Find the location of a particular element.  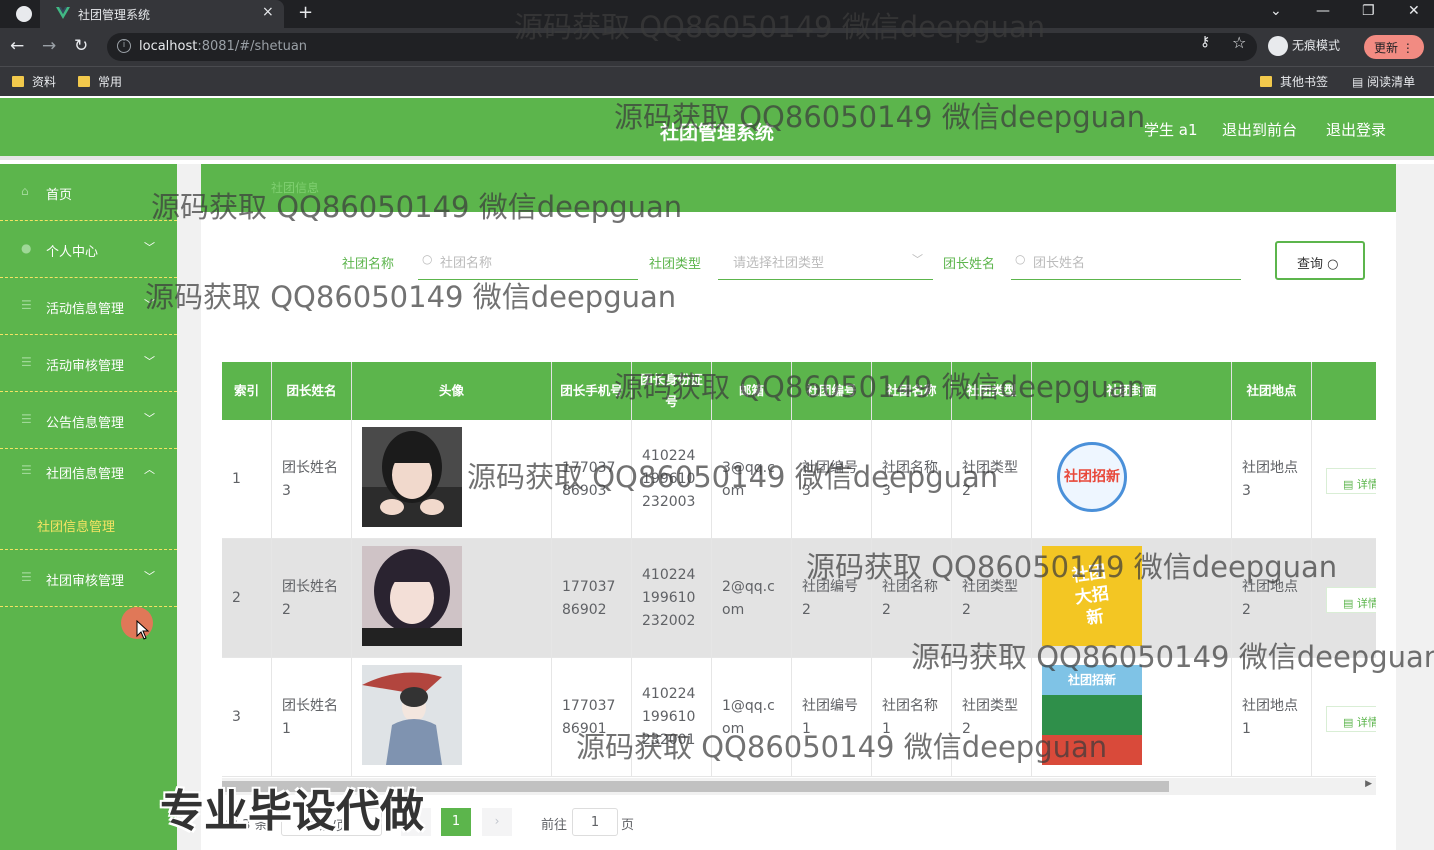

reading-list-icon: ▤ is located at coordinates (1360, 82).